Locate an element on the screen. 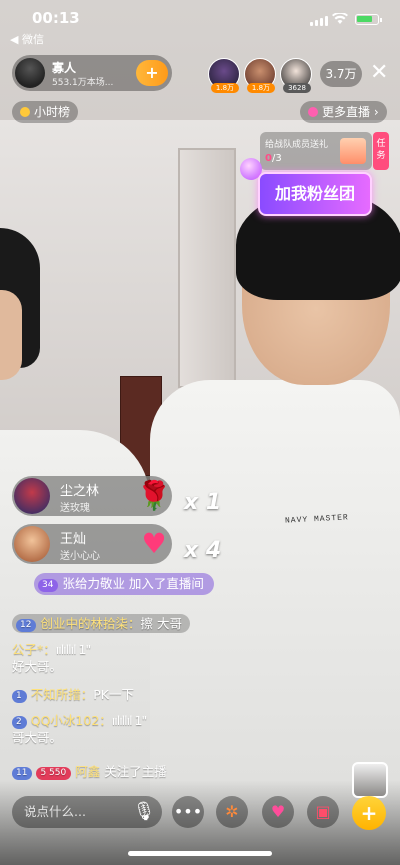 Image resolution: width=400 pixels, height=865 pixels. viewer-count: 3.7万 is located at coordinates (341, 74).